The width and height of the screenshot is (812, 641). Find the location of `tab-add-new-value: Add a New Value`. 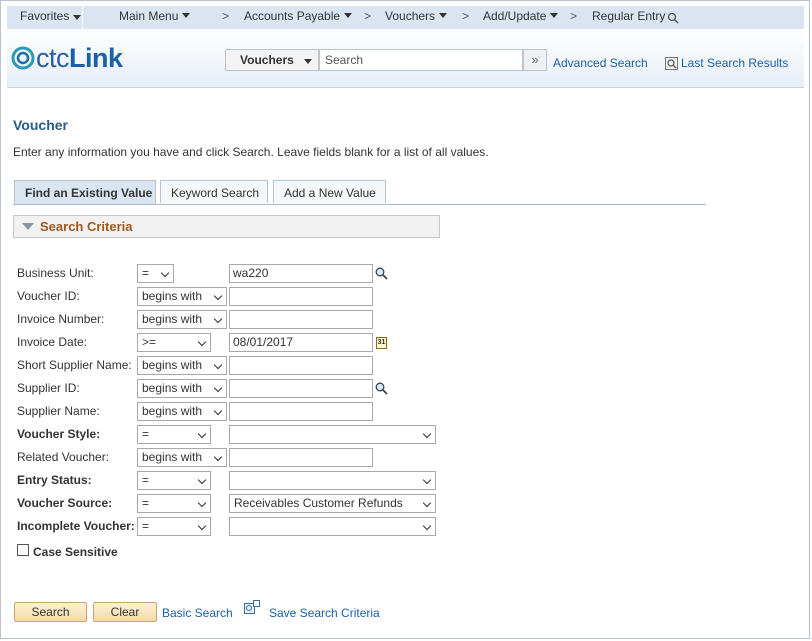

tab-add-new-value: Add a New Value is located at coordinates (329, 191).